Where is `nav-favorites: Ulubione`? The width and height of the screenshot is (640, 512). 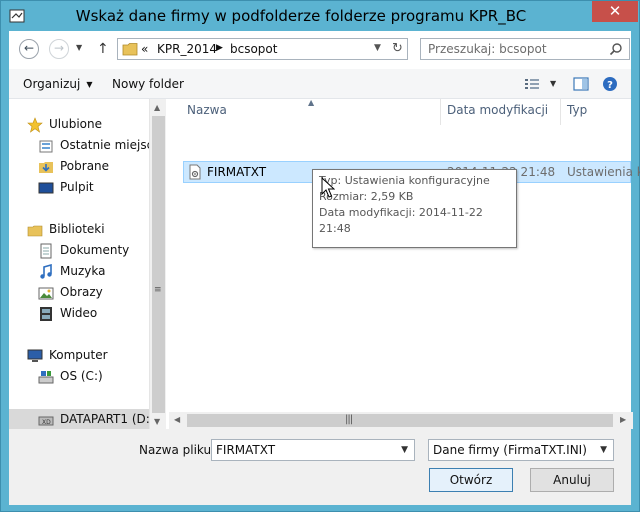 nav-favorites: Ulubione is located at coordinates (87, 125).